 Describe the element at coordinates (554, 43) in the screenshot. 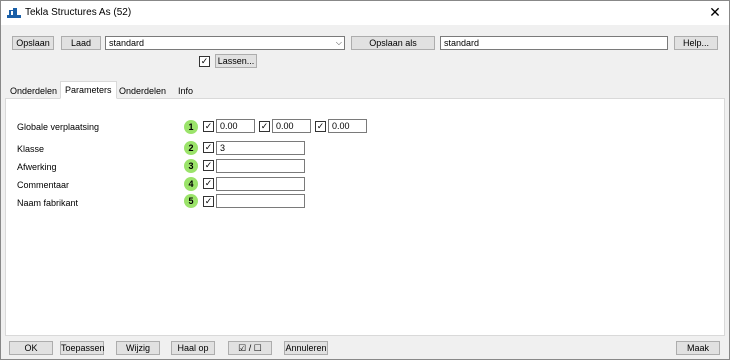

I see `save-as-name-field: standard` at that location.